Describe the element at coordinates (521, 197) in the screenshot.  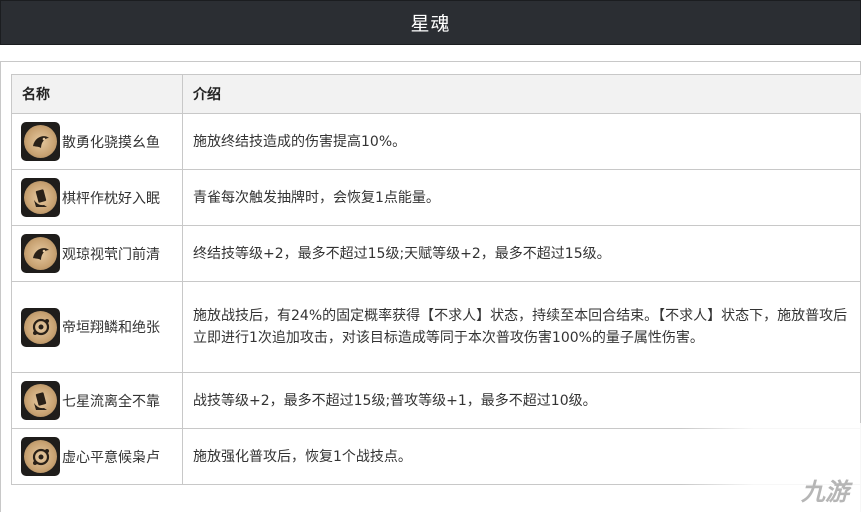
I see `eidolon-description: 青雀每次触发抽牌时，会恢复1点能量。` at that location.